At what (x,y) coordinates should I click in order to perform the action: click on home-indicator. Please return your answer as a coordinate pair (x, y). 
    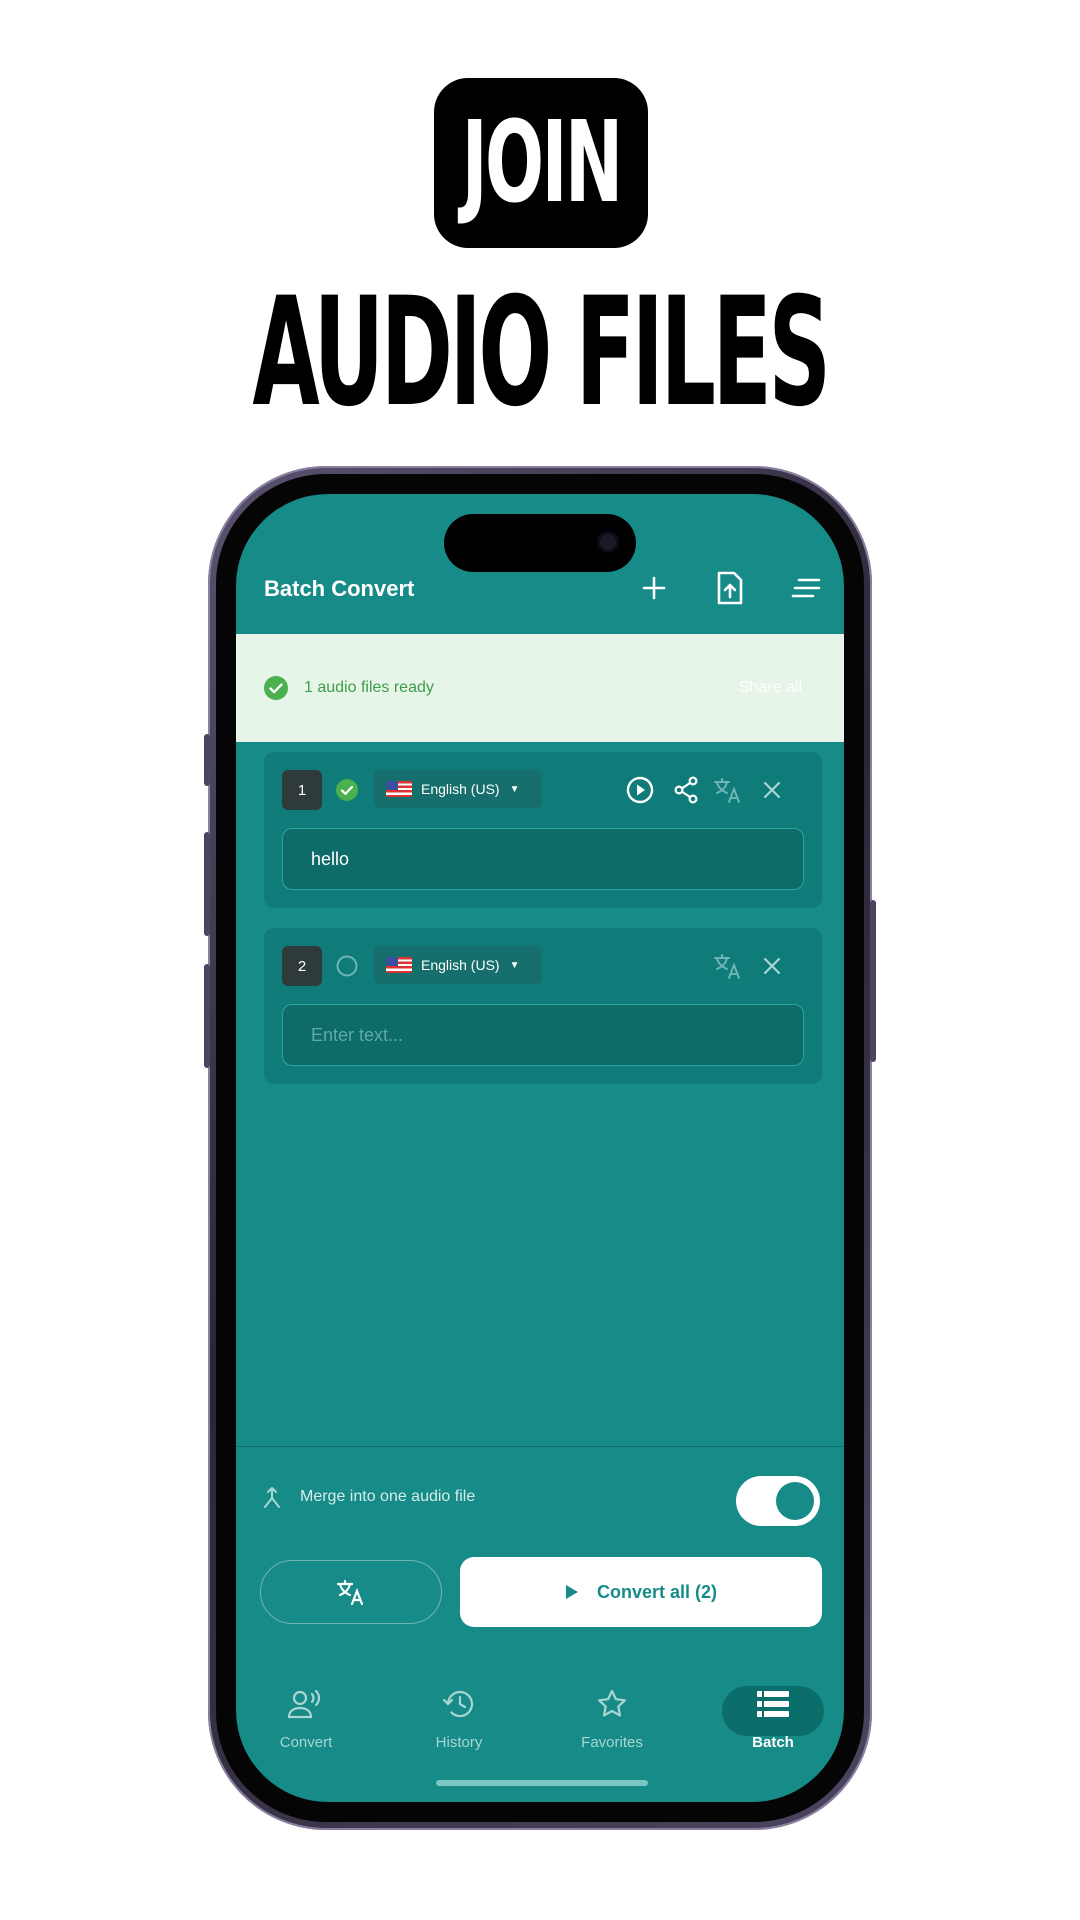
    Looking at the image, I should click on (542, 1783).